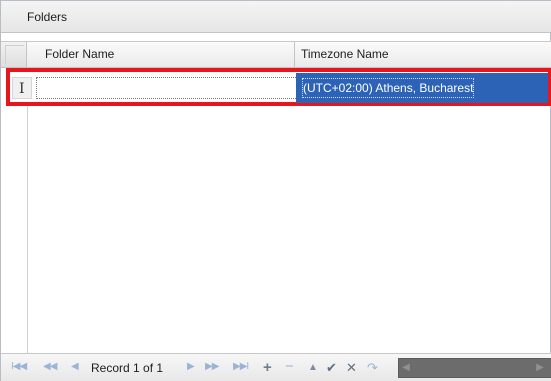 Image resolution: width=551 pixels, height=381 pixels. I want to click on timezone-name-cell: (UTC+02:00) Athens, Bucharest, so click(422, 88).